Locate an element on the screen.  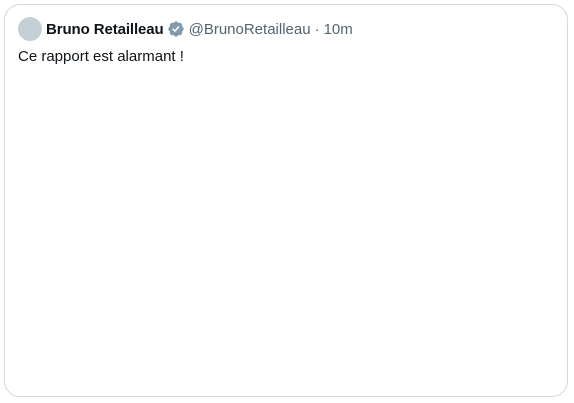
post-text: Ce rapport est alarmant ! is located at coordinates (101, 56).